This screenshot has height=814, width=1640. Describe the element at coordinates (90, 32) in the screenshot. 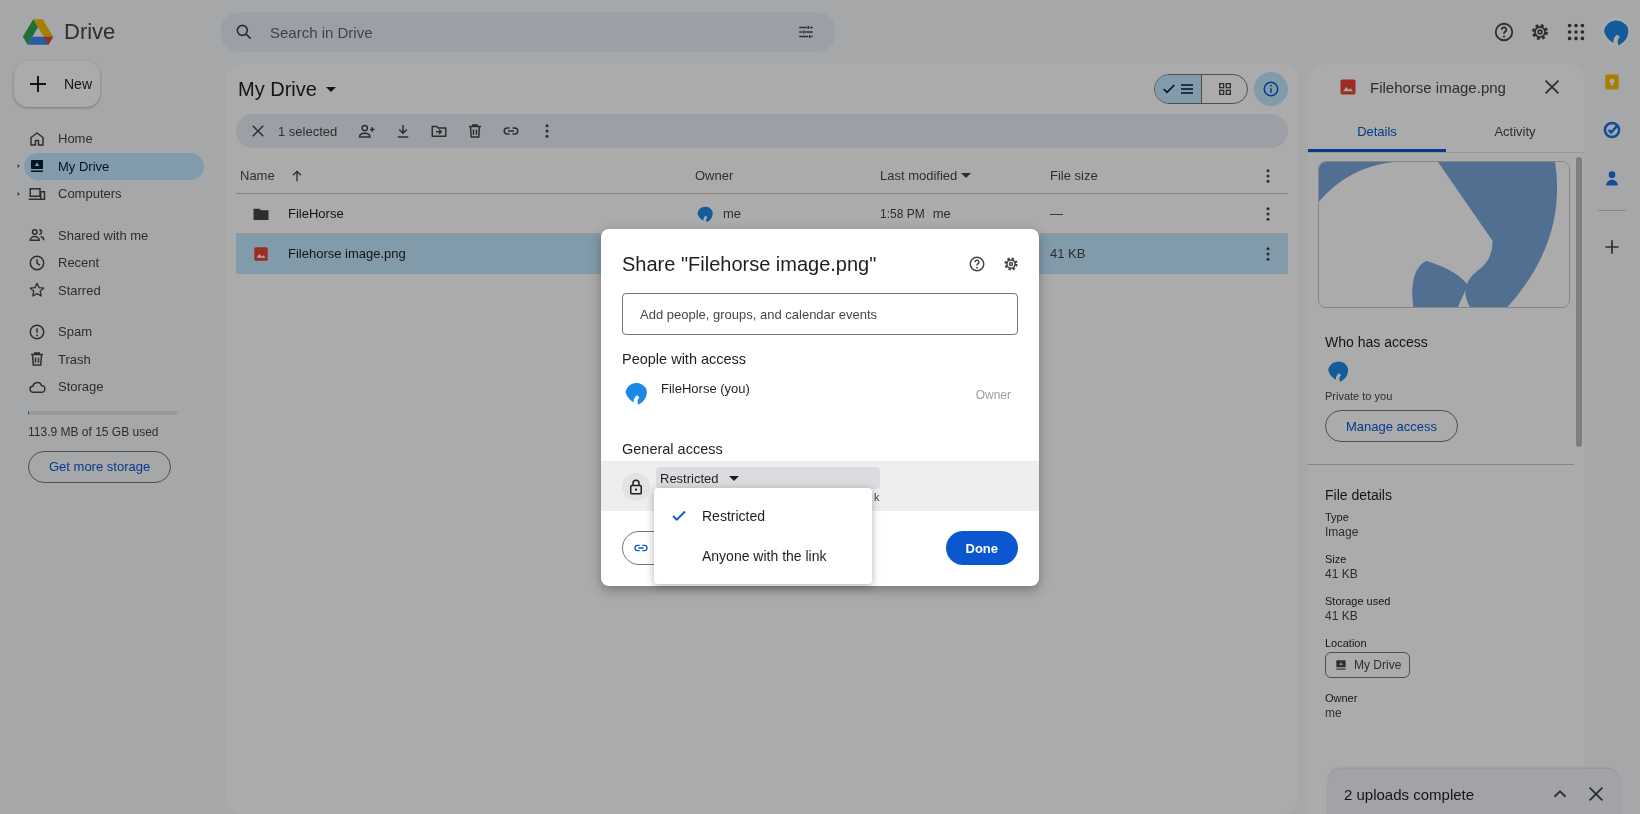

I see `app-name: Drive` at that location.